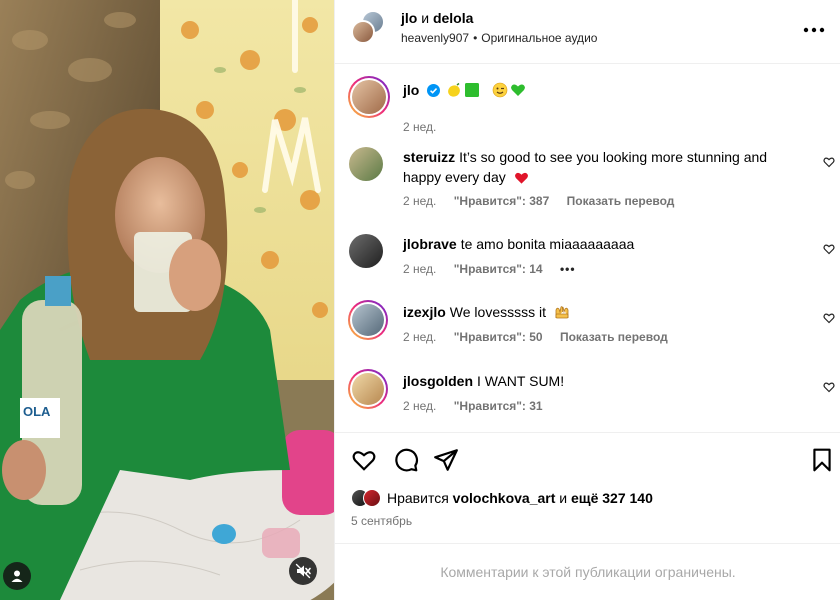  What do you see at coordinates (430, 244) in the screenshot?
I see `comment-username: jlobrave` at bounding box center [430, 244].